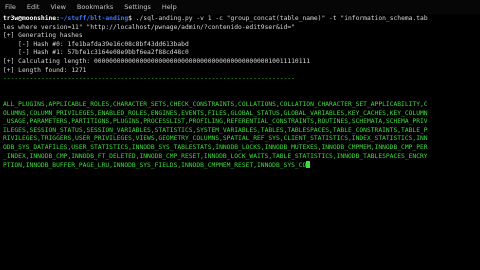 The width and height of the screenshot is (480, 270). What do you see at coordinates (45, 70) in the screenshot?
I see `output-length-found: [+] Length found: 1271` at bounding box center [45, 70].